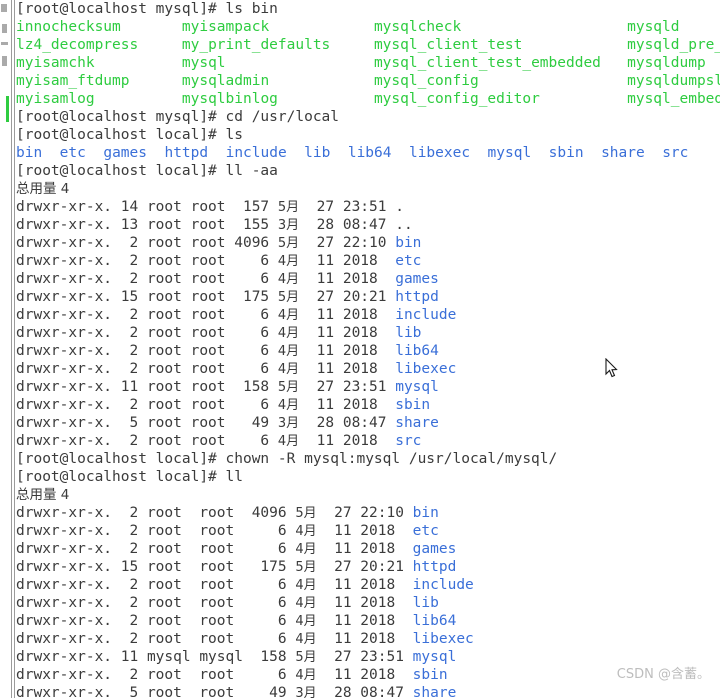  Describe the element at coordinates (156, 567) in the screenshot. I see `listing-meta: drwxr-xr-x. 15 root root 175` at that location.